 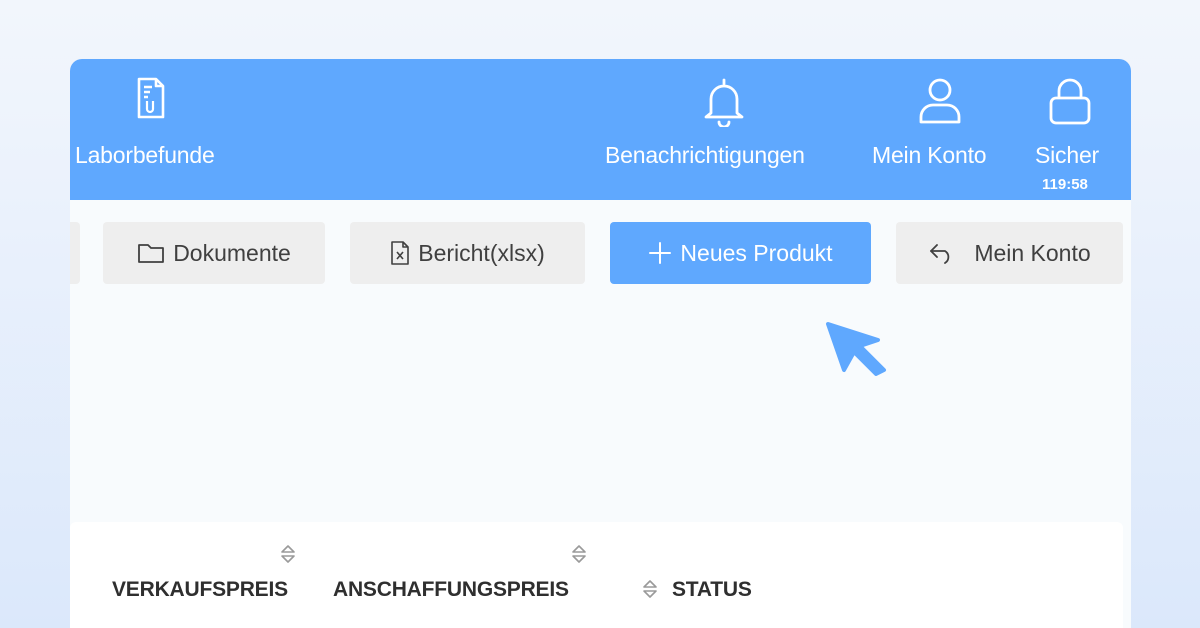 What do you see at coordinates (151, 253) in the screenshot?
I see `folder-icon` at bounding box center [151, 253].